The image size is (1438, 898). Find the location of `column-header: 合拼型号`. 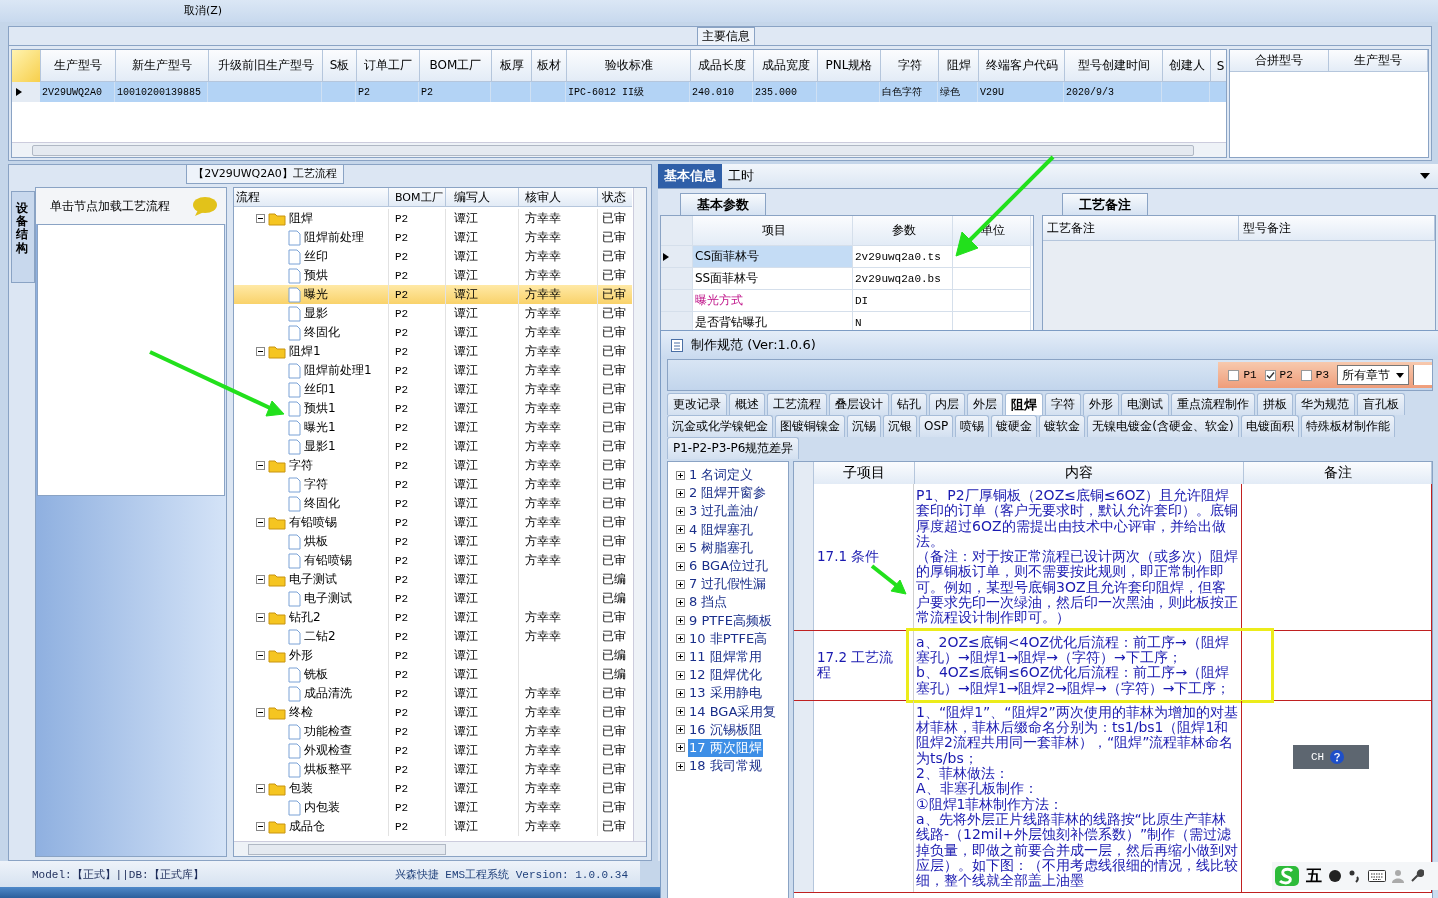

column-header: 合拼型号 is located at coordinates (1279, 61).